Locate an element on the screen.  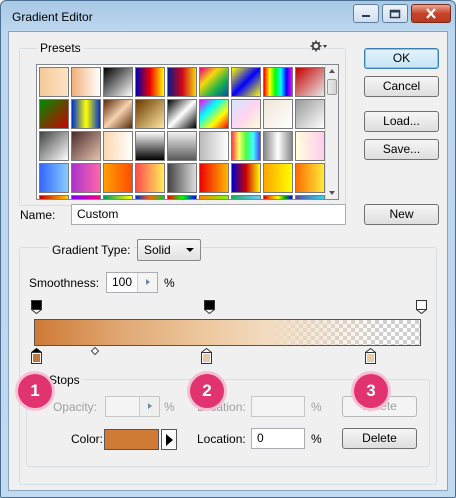
color-location-input: 0 is located at coordinates (278, 438).